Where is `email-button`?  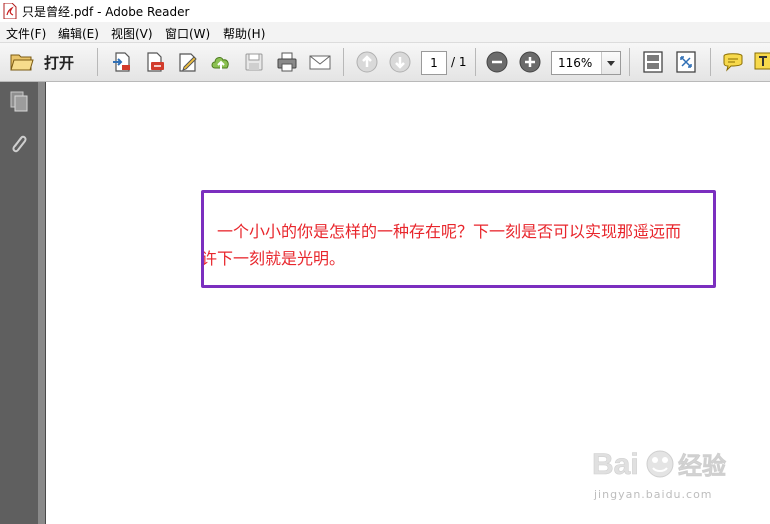
email-button is located at coordinates (320, 62).